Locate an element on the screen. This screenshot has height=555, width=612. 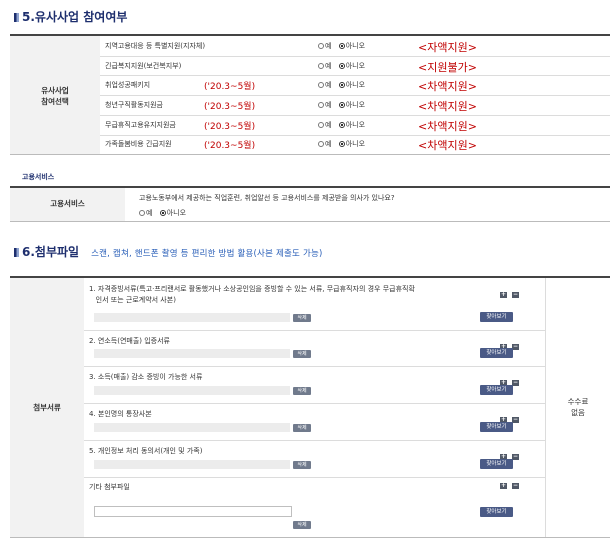
attachment-plus-icon: + is located at coordinates (503, 295).